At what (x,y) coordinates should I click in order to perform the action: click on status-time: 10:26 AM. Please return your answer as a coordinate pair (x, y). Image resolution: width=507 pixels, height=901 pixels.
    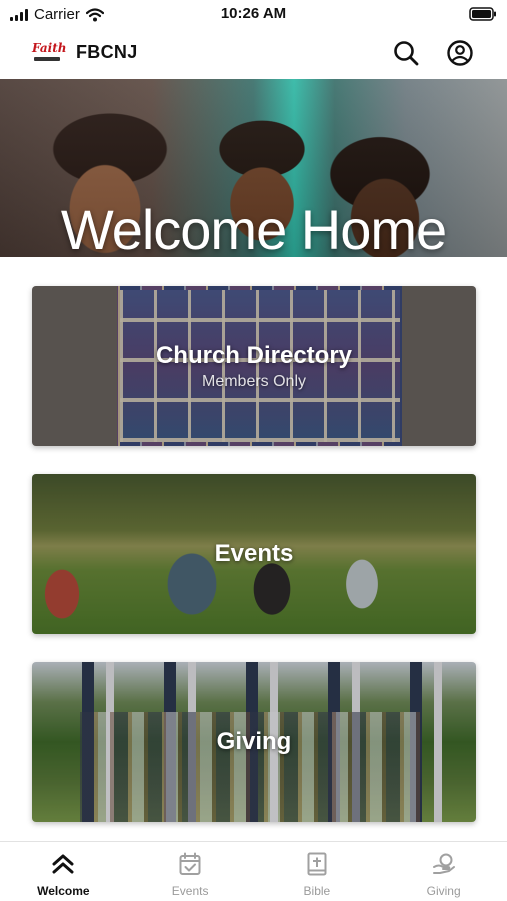
    Looking at the image, I should click on (253, 13).